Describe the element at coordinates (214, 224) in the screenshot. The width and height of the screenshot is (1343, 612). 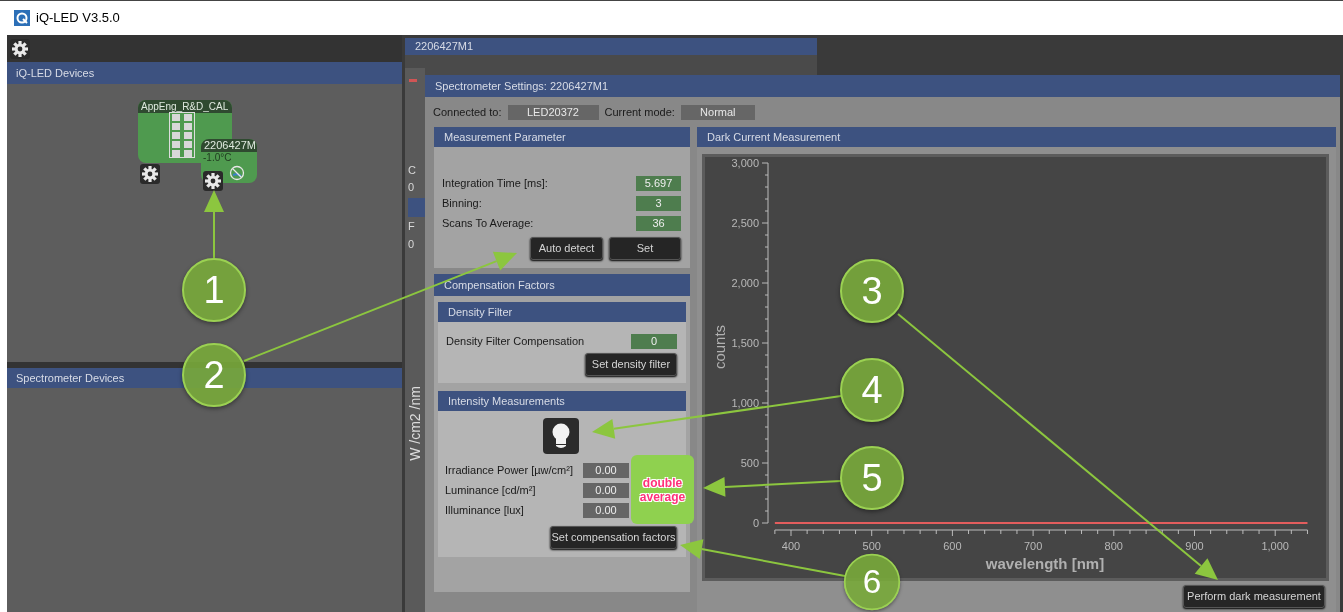
I see `arrow` at that location.